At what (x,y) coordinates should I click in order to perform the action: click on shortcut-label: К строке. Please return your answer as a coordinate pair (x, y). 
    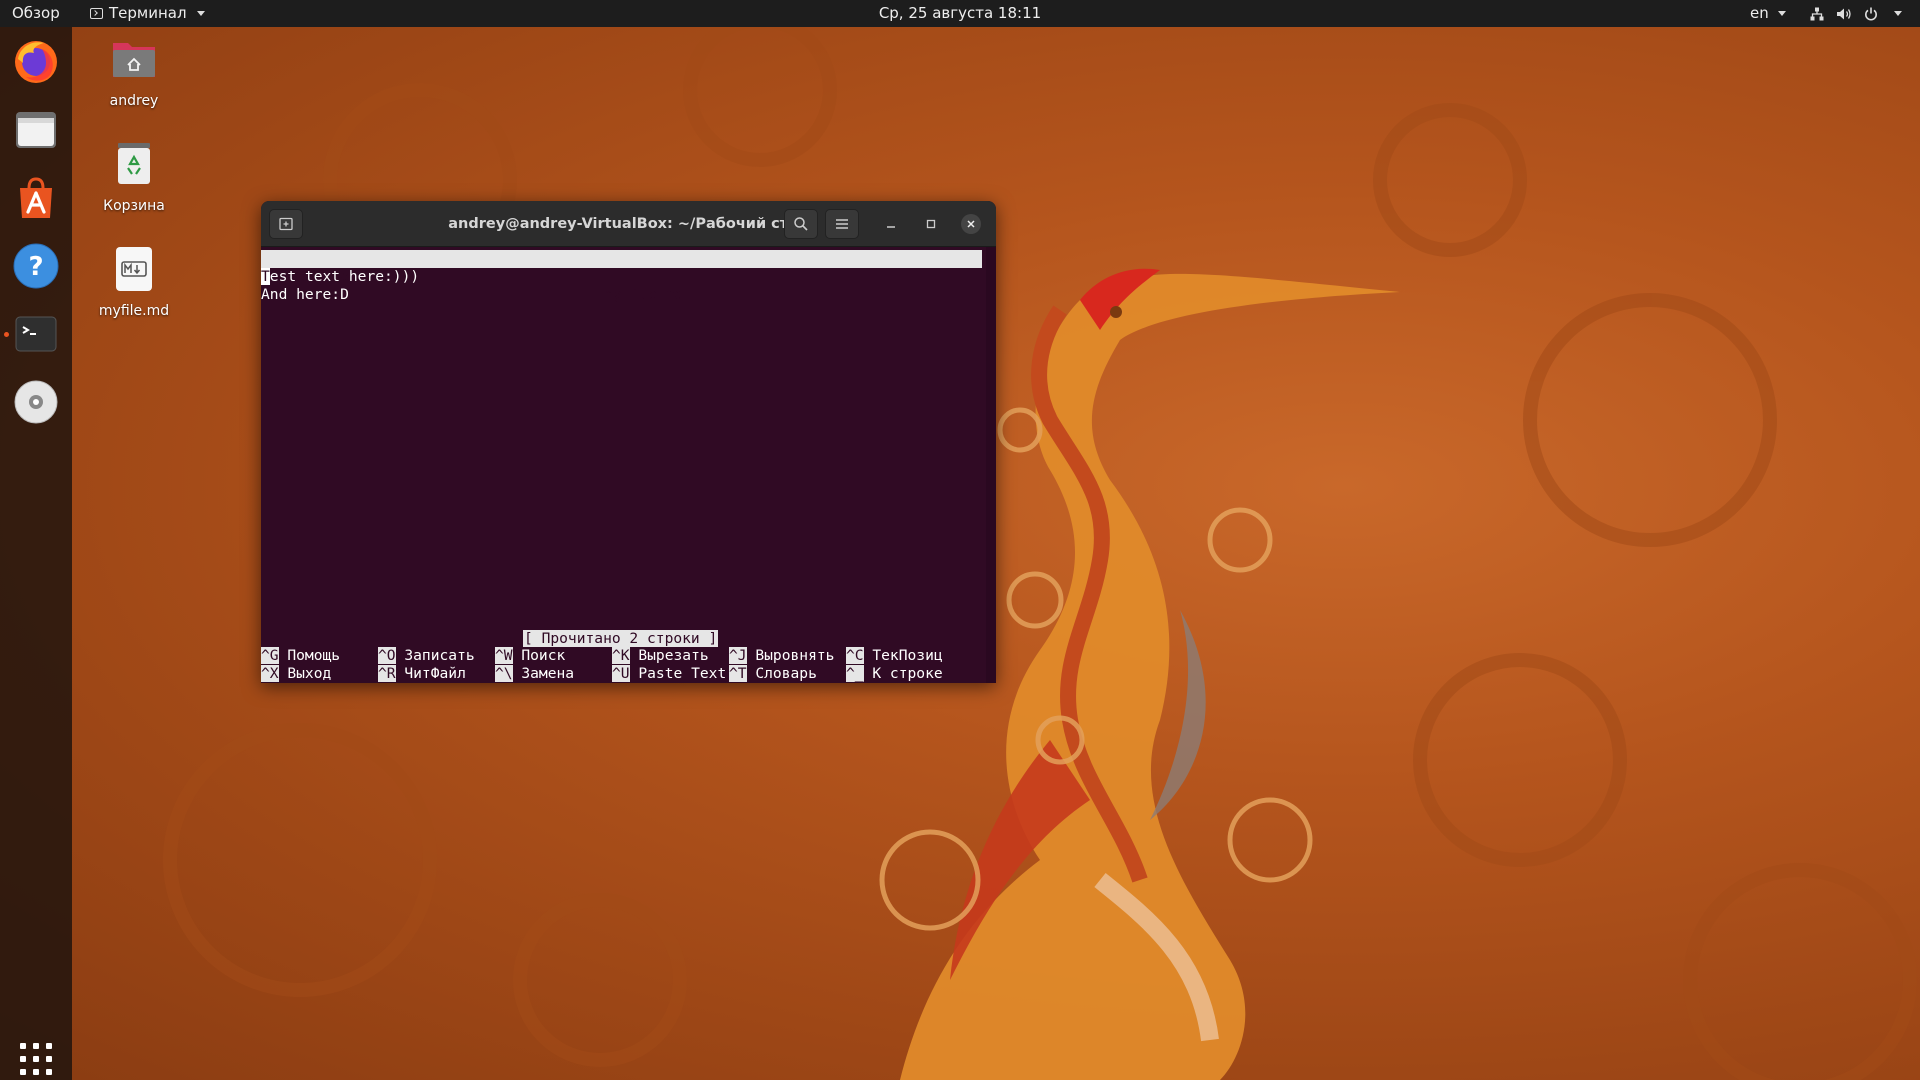
    Looking at the image, I should click on (903, 673).